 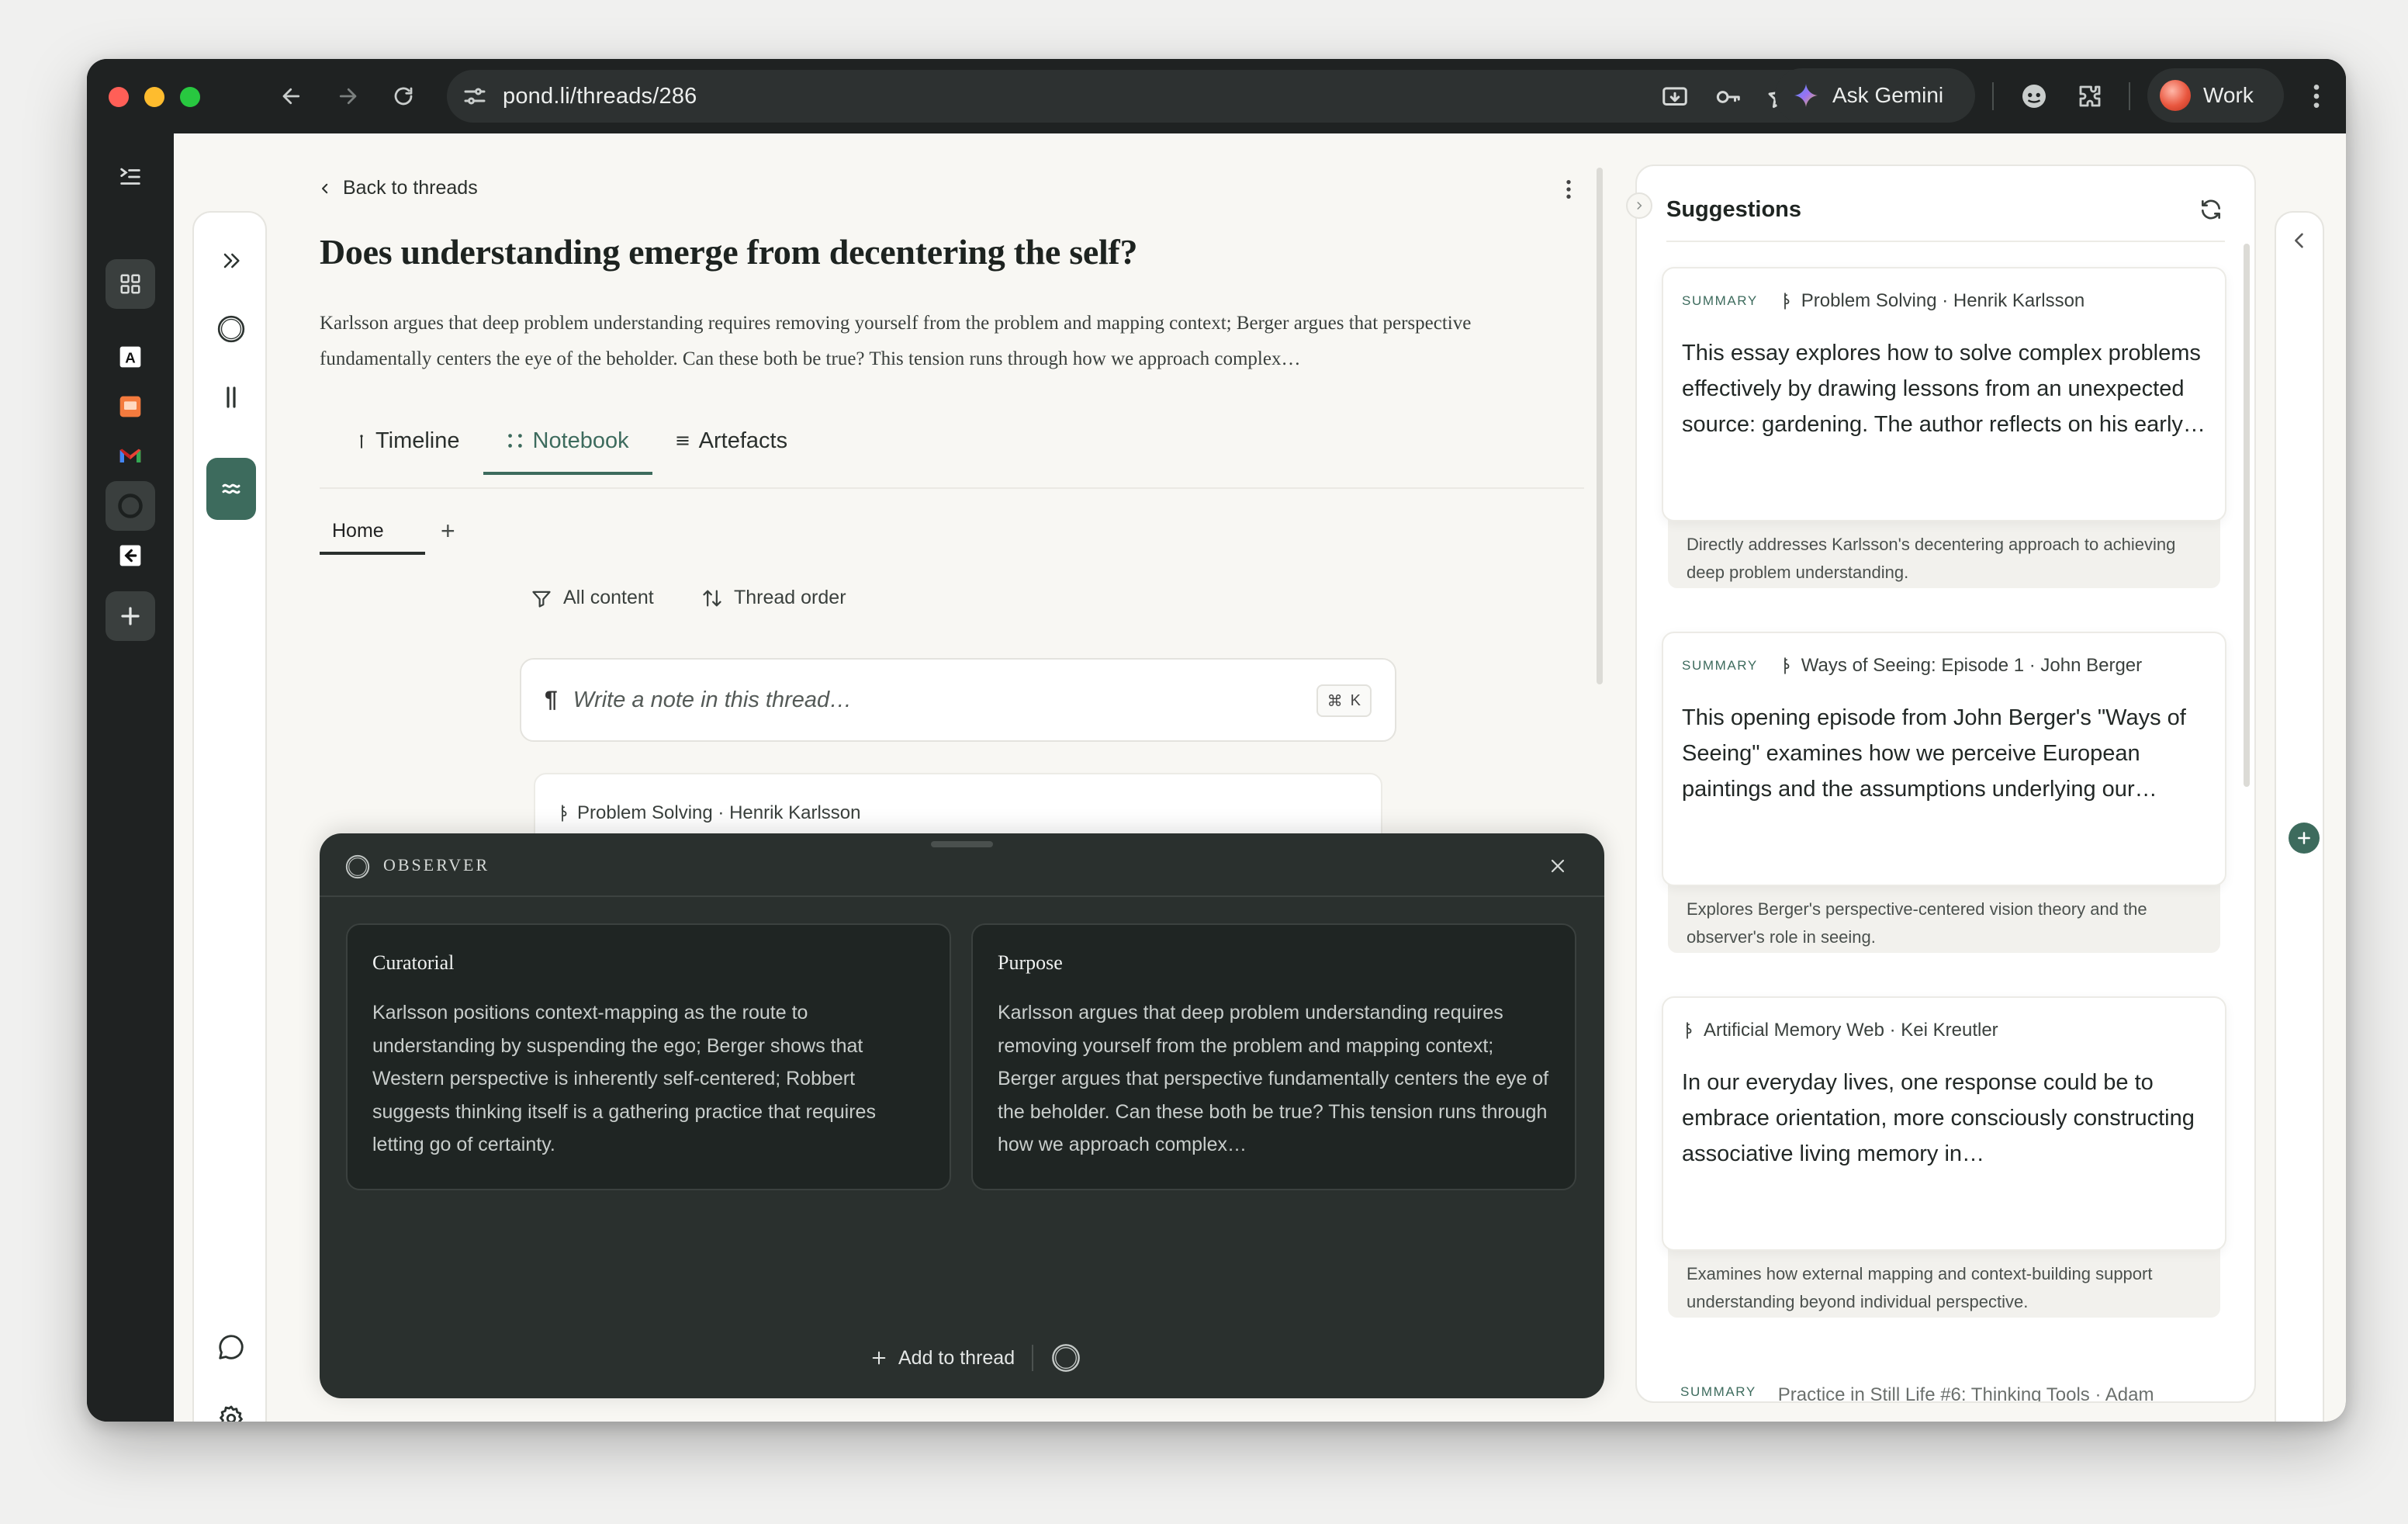 What do you see at coordinates (1888, 95) in the screenshot?
I see `ask-gemini-label: Ask Gemini` at bounding box center [1888, 95].